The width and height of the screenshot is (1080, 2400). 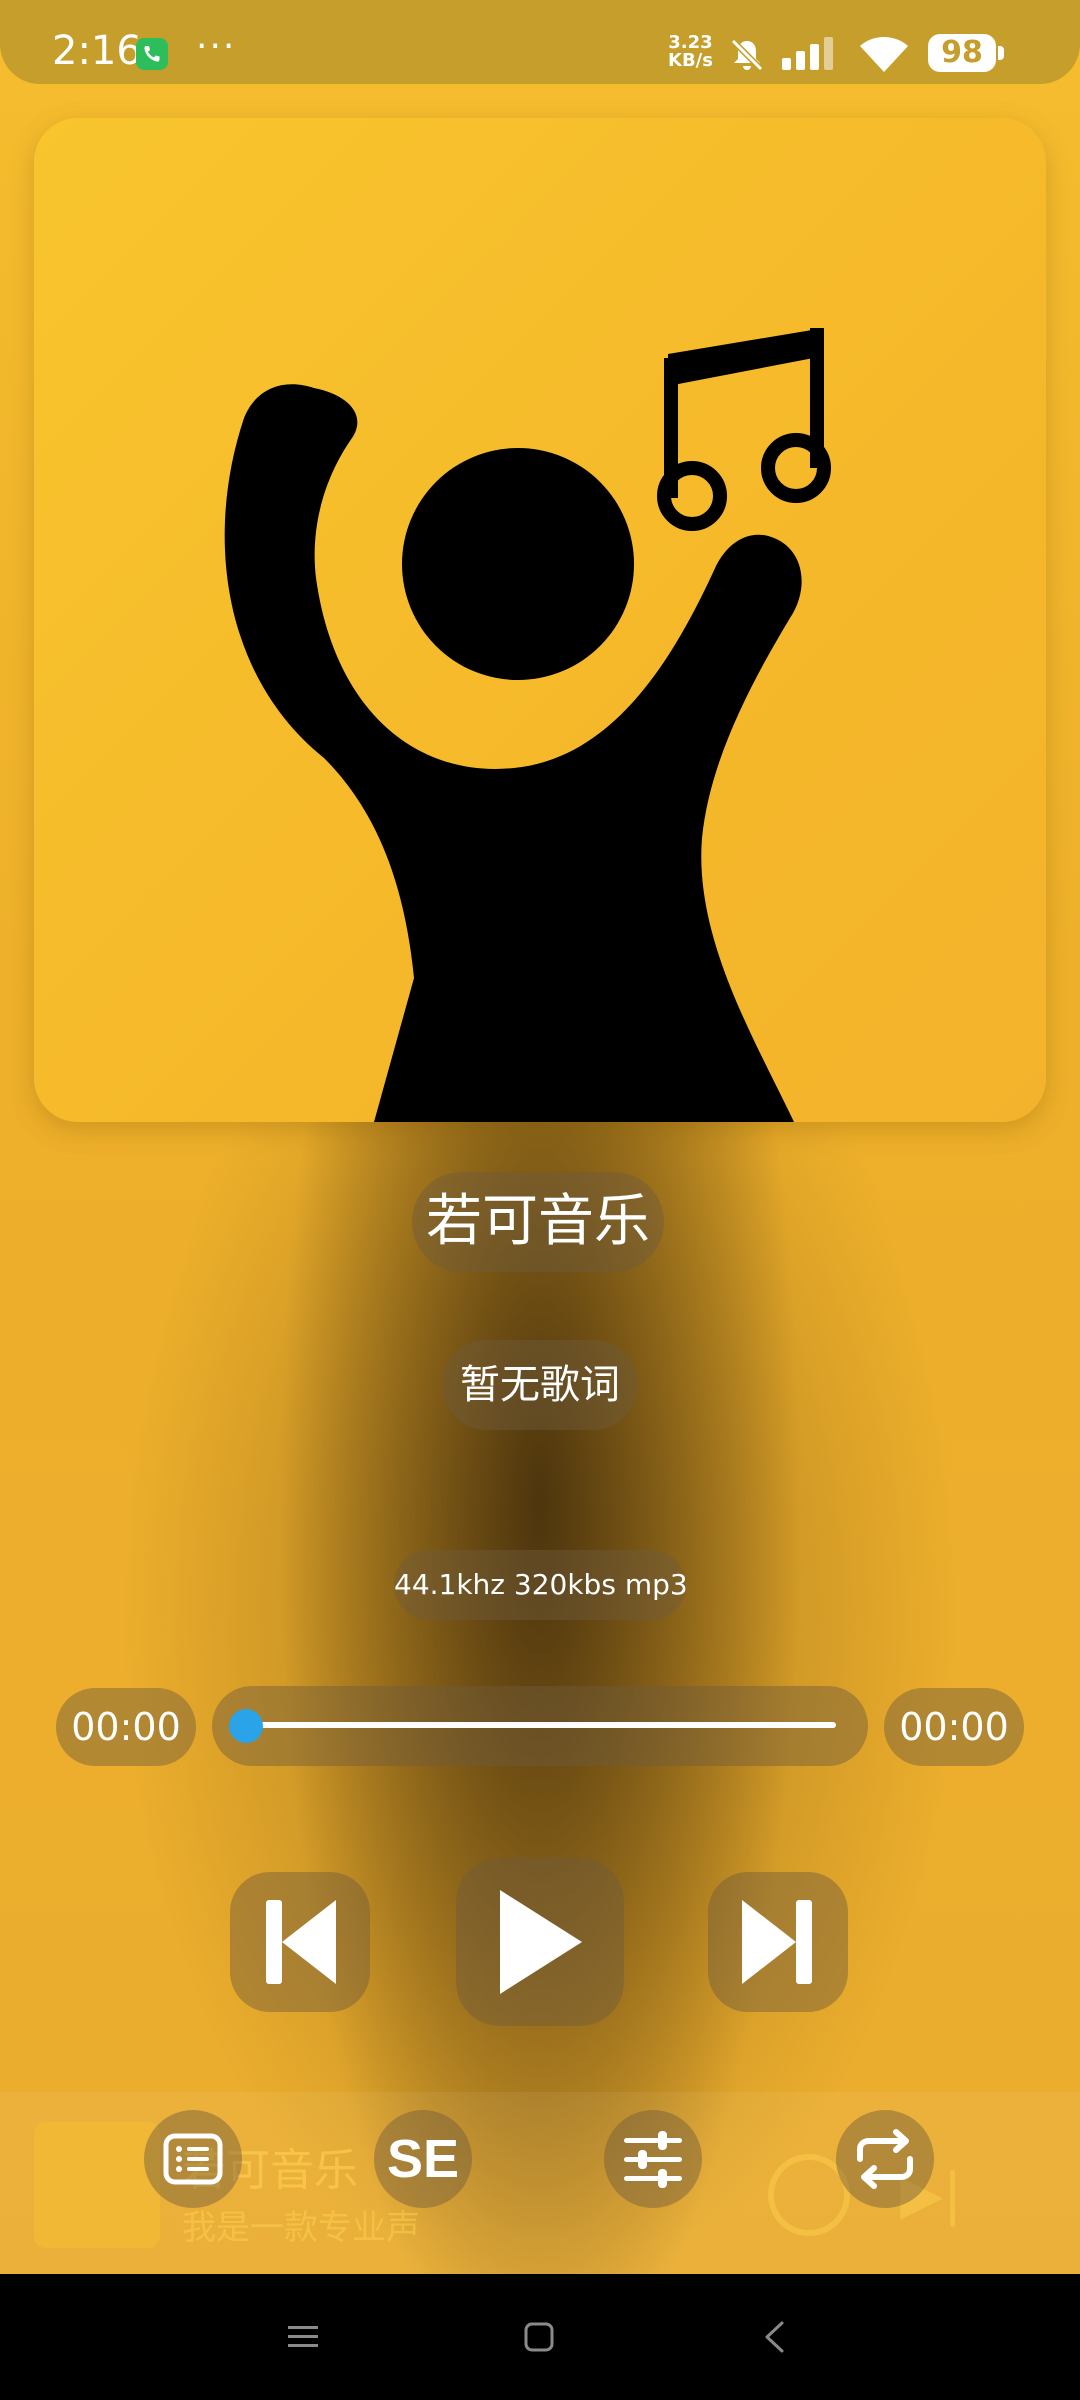 I want to click on skip-previous-icon, so click(x=301, y=1942).